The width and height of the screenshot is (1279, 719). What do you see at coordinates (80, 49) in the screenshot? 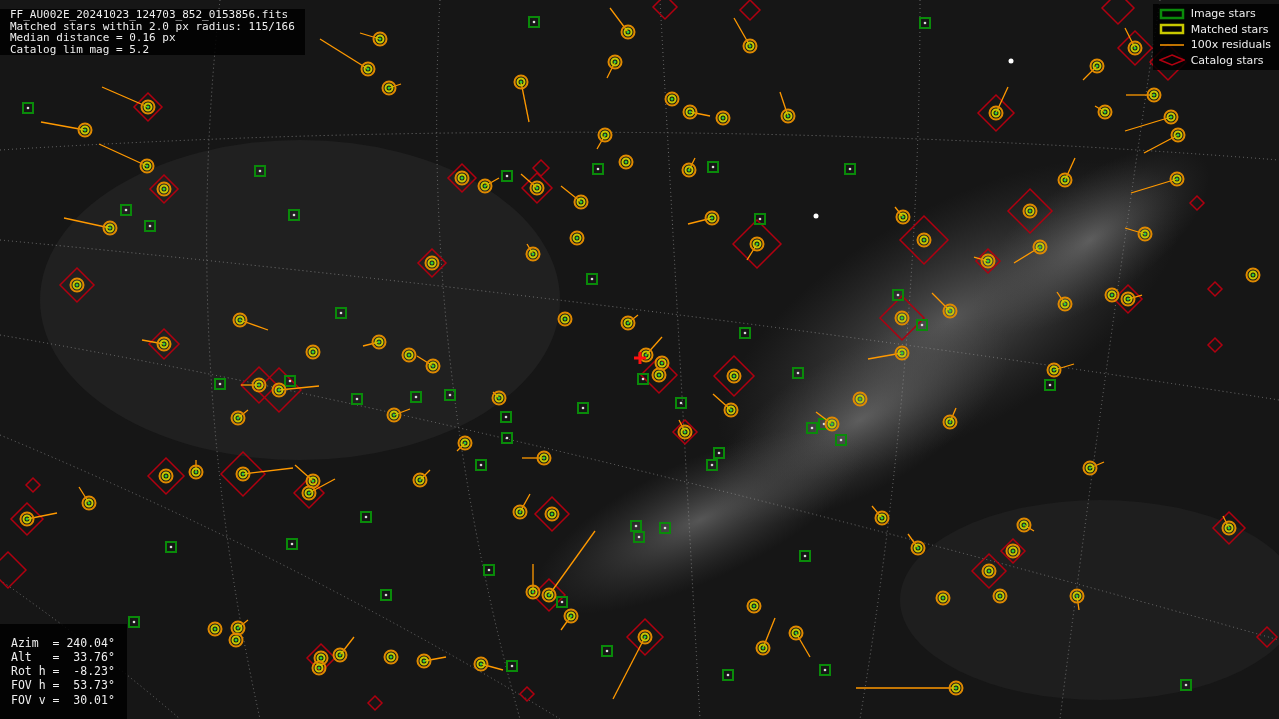
I see `file-info-text: Catalog lim mag = 5.2` at bounding box center [80, 49].